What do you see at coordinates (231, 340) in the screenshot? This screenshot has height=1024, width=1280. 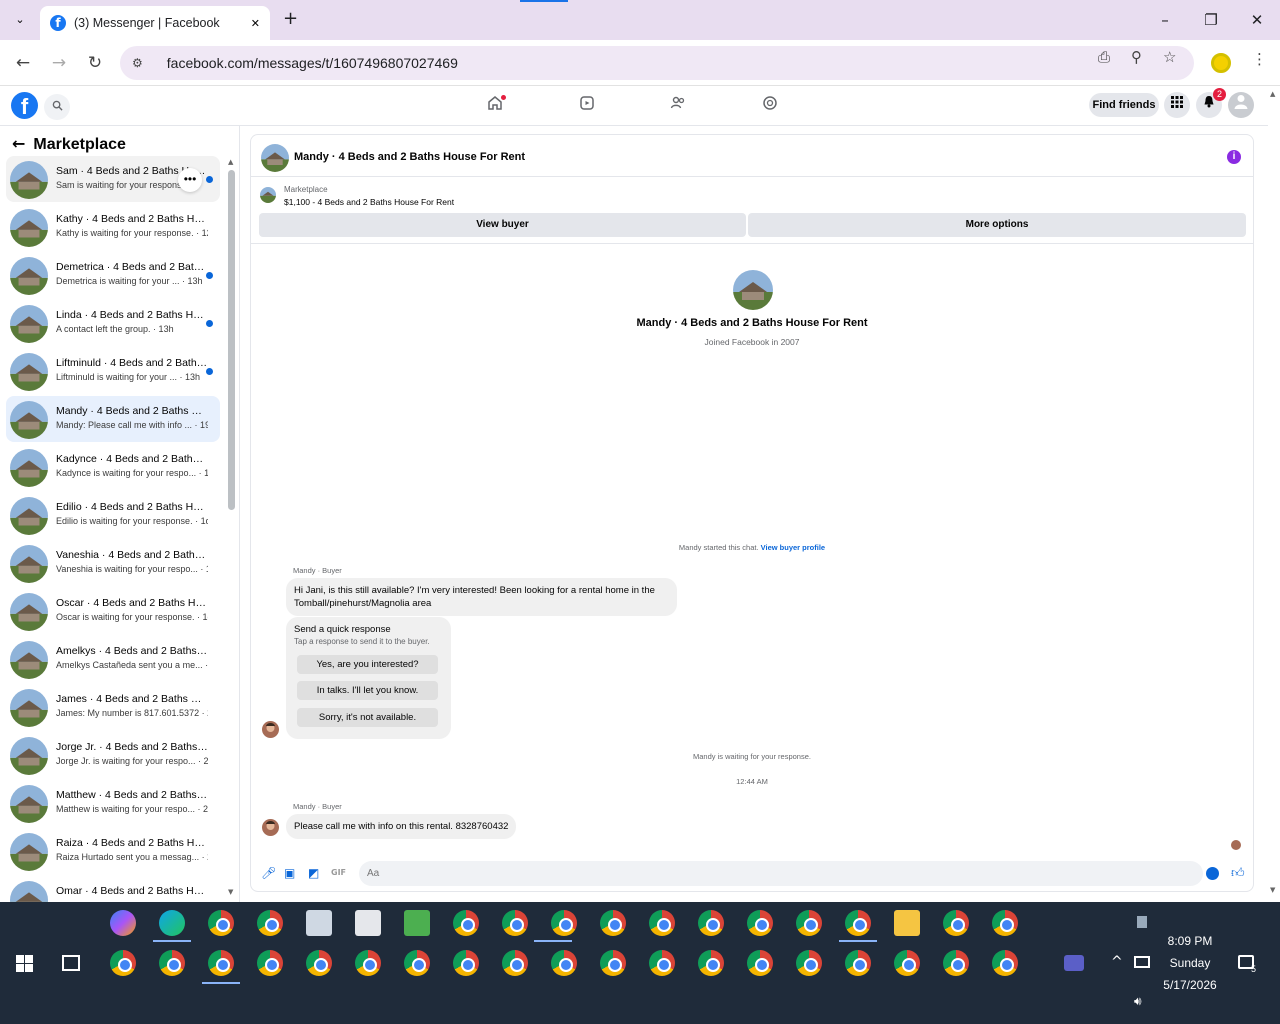 I see `sidebar-scrollbar` at bounding box center [231, 340].